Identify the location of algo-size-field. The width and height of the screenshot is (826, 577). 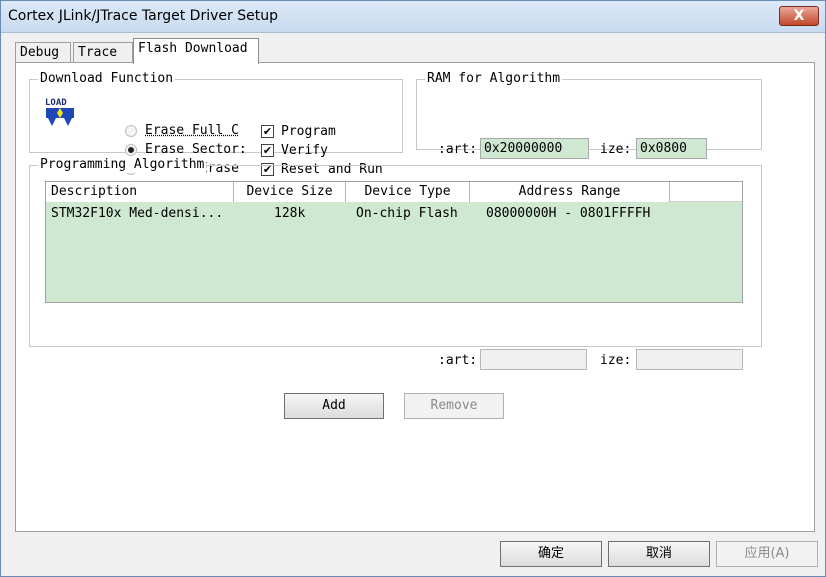
(689, 359).